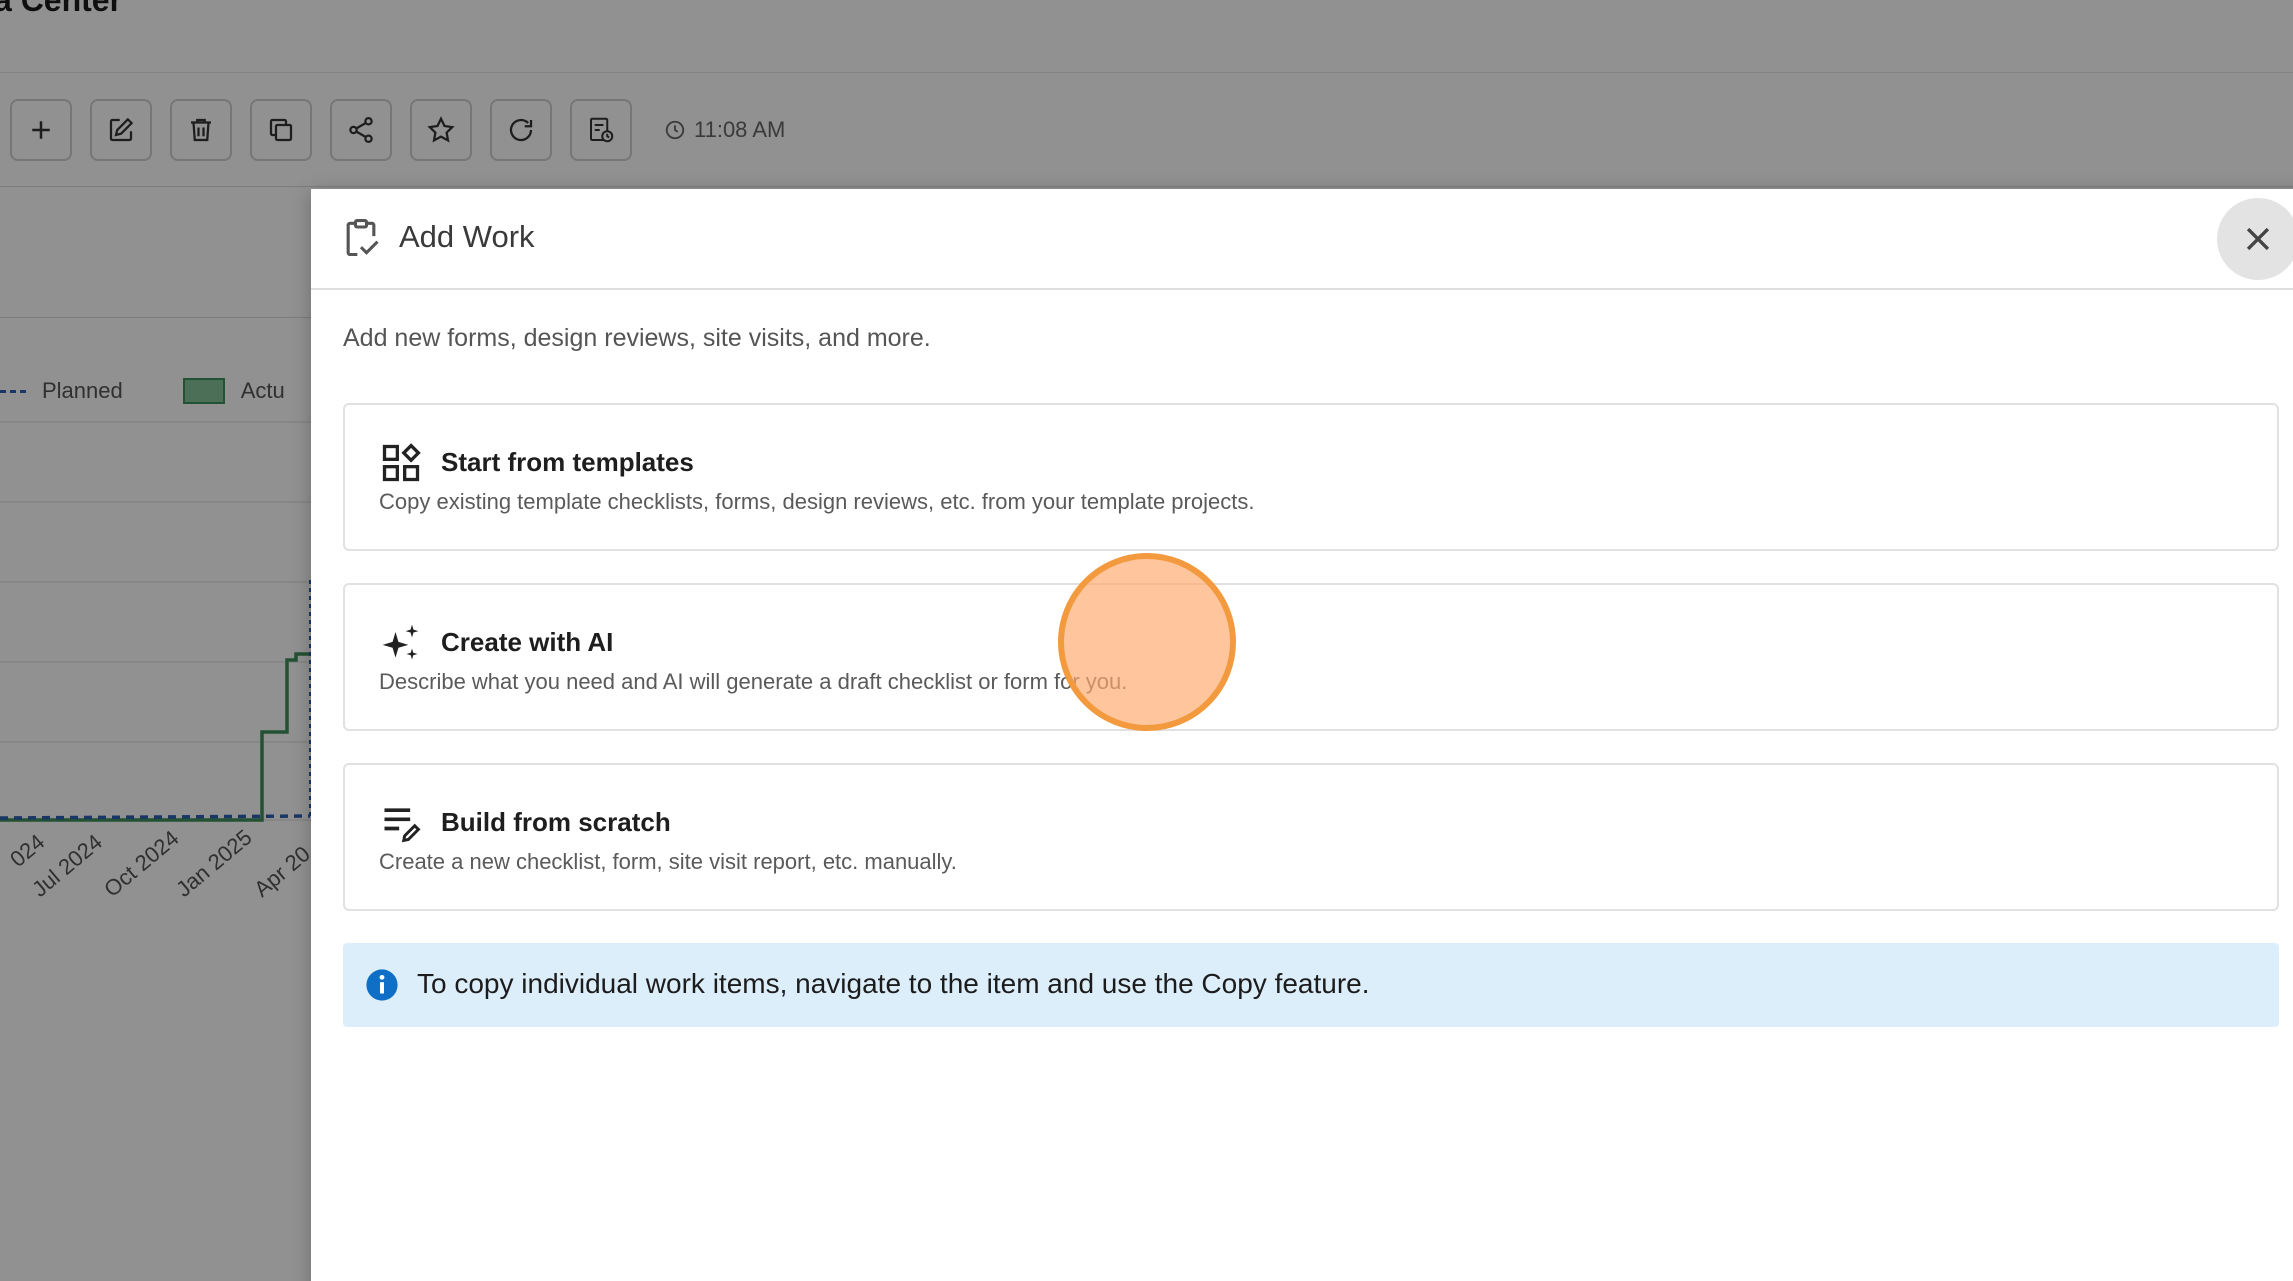  Describe the element at coordinates (401, 462) in the screenshot. I see `templates-icon` at that location.